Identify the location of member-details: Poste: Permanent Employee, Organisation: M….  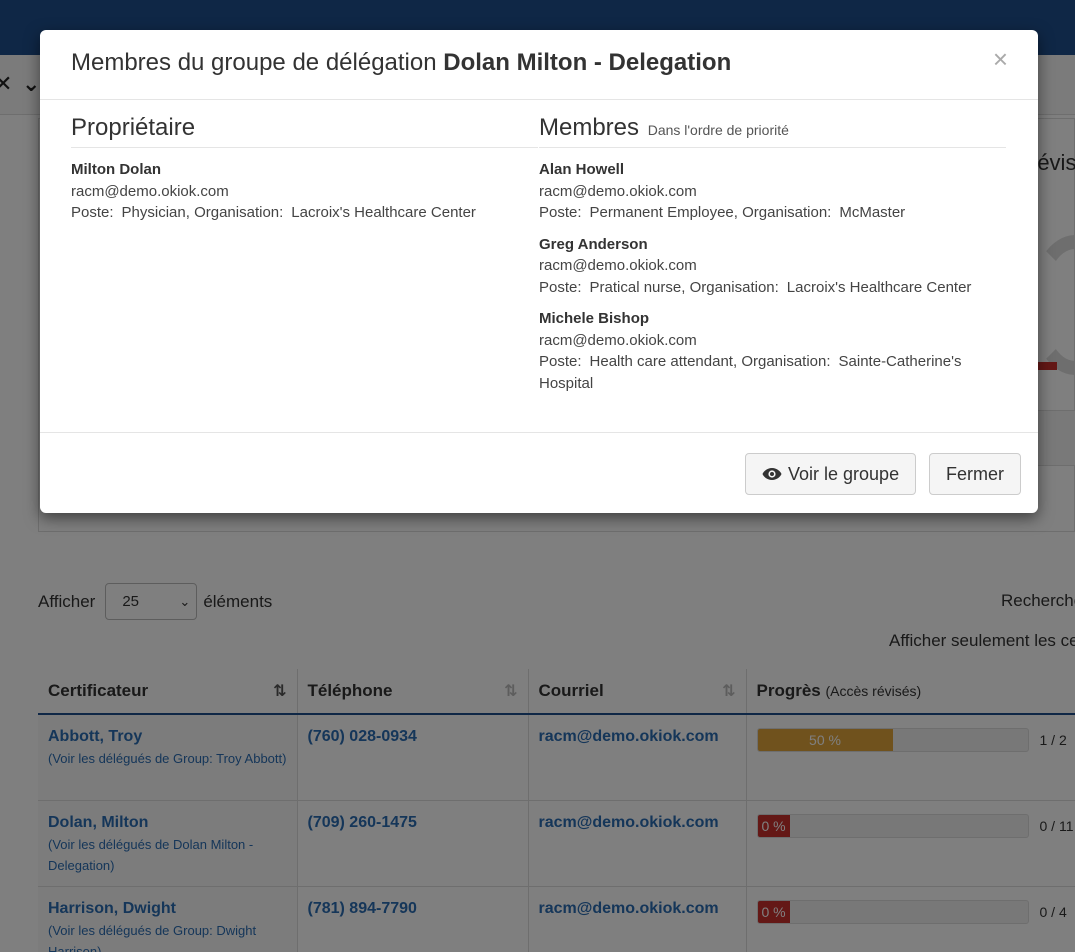
(772, 213).